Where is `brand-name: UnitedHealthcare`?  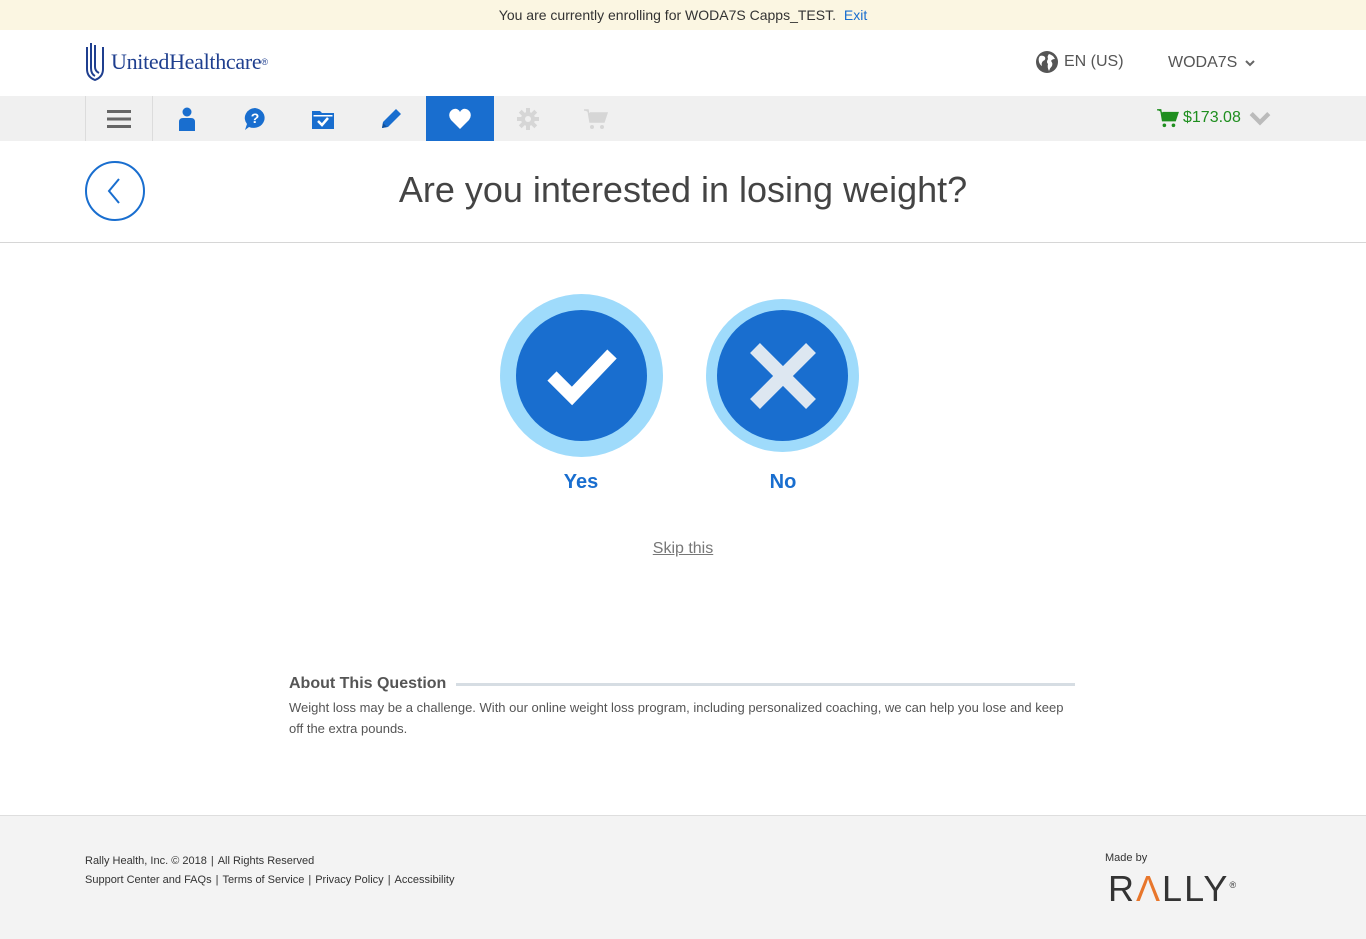
brand-name: UnitedHealthcare is located at coordinates (186, 61).